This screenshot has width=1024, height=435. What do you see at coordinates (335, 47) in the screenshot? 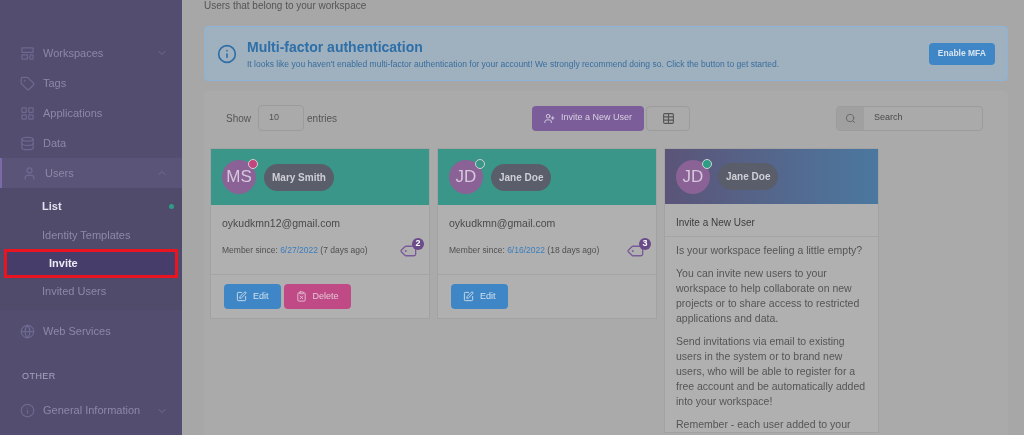
I see `alert-title: Multi-factor authentication` at bounding box center [335, 47].